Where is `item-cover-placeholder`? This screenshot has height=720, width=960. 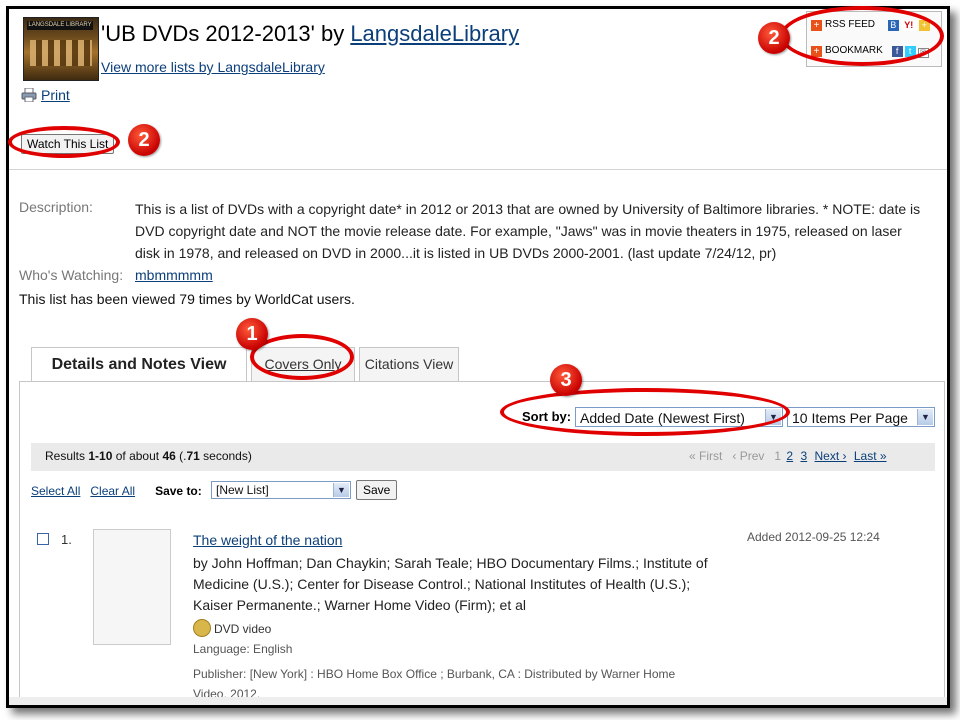
item-cover-placeholder is located at coordinates (132, 587).